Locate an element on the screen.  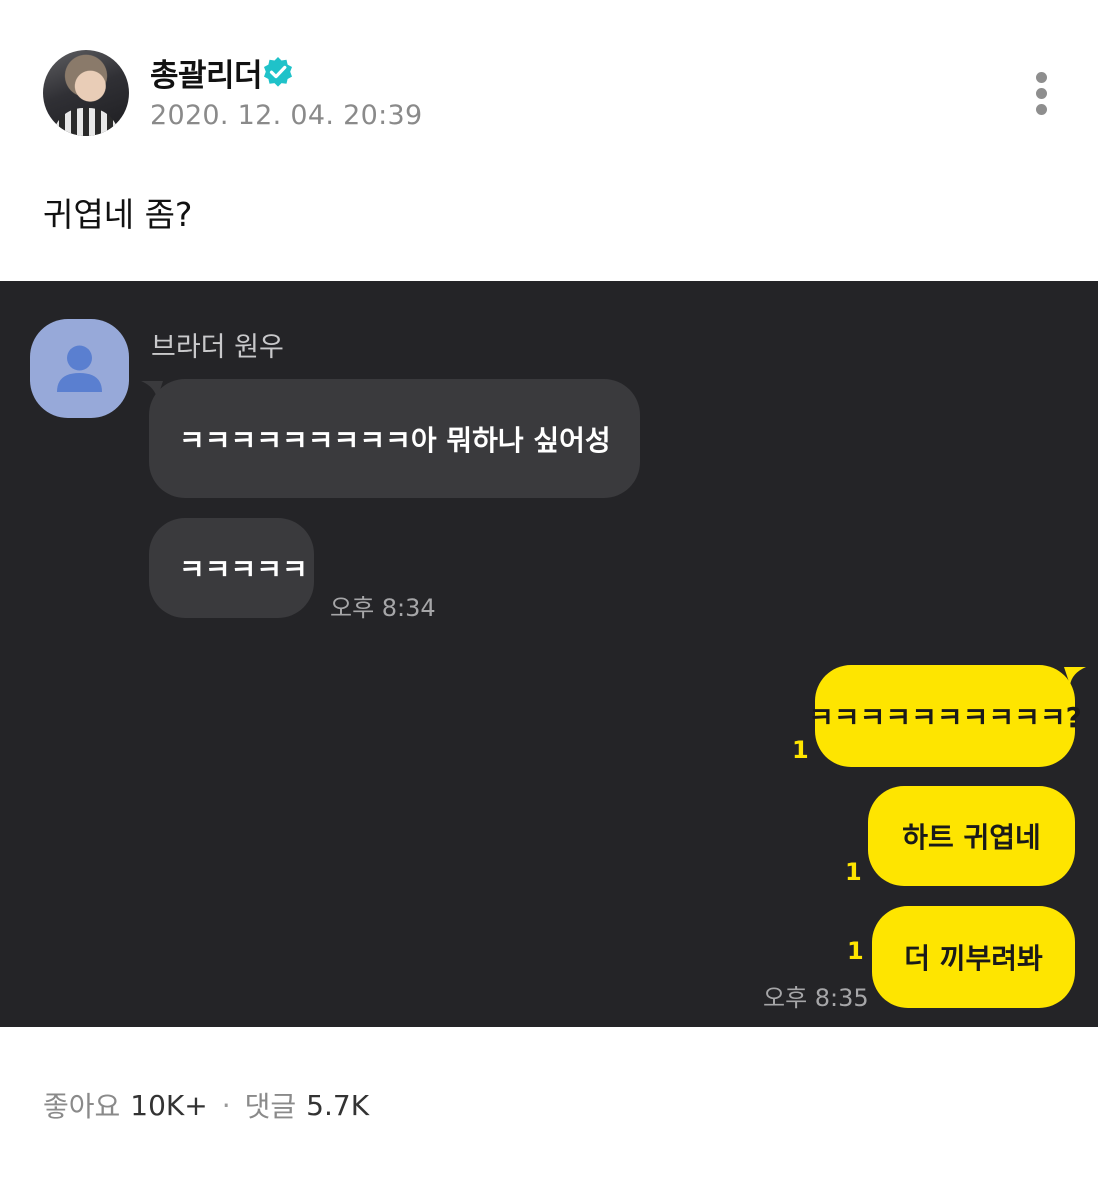
more-options-icon is located at coordinates (1042, 94).